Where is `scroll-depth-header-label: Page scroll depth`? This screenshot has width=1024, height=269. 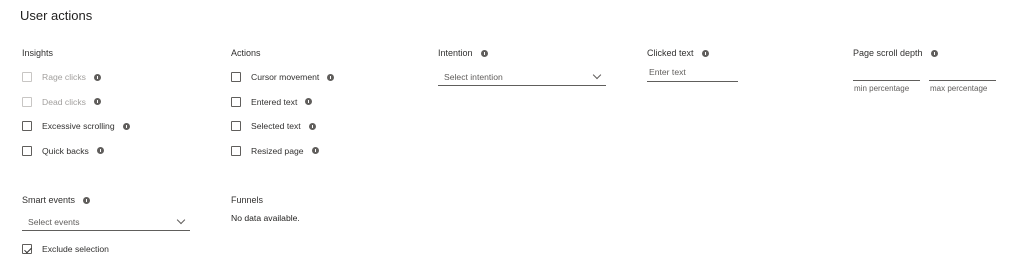
scroll-depth-header-label: Page scroll depth is located at coordinates (888, 53).